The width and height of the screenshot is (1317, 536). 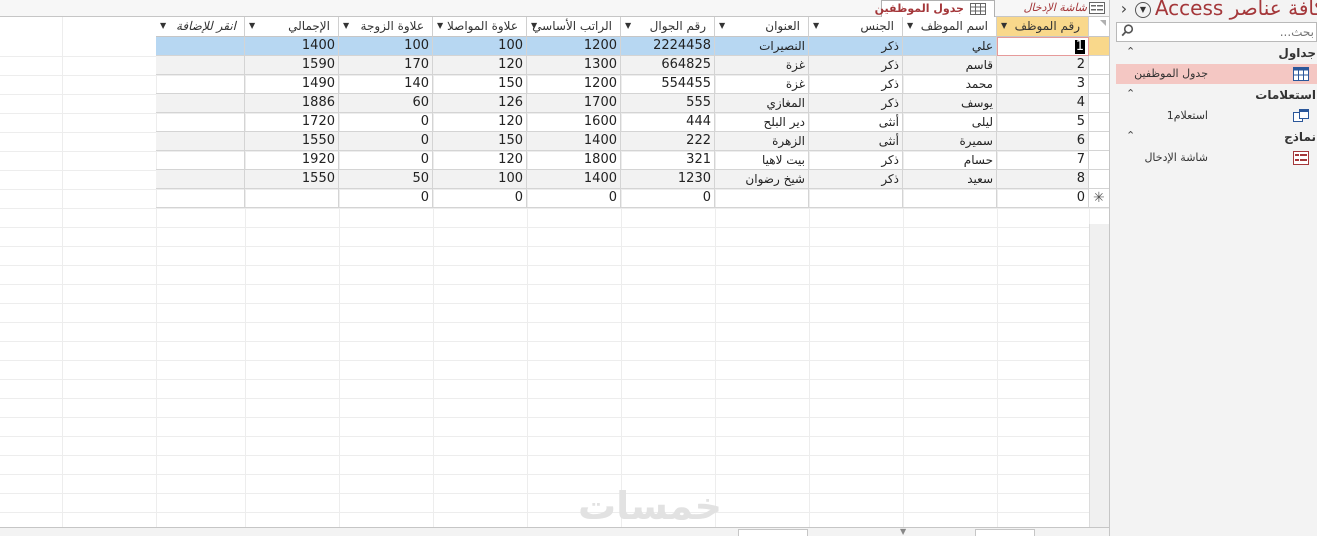 What do you see at coordinates (1099, 198) in the screenshot?
I see `record-selector: ✳` at bounding box center [1099, 198].